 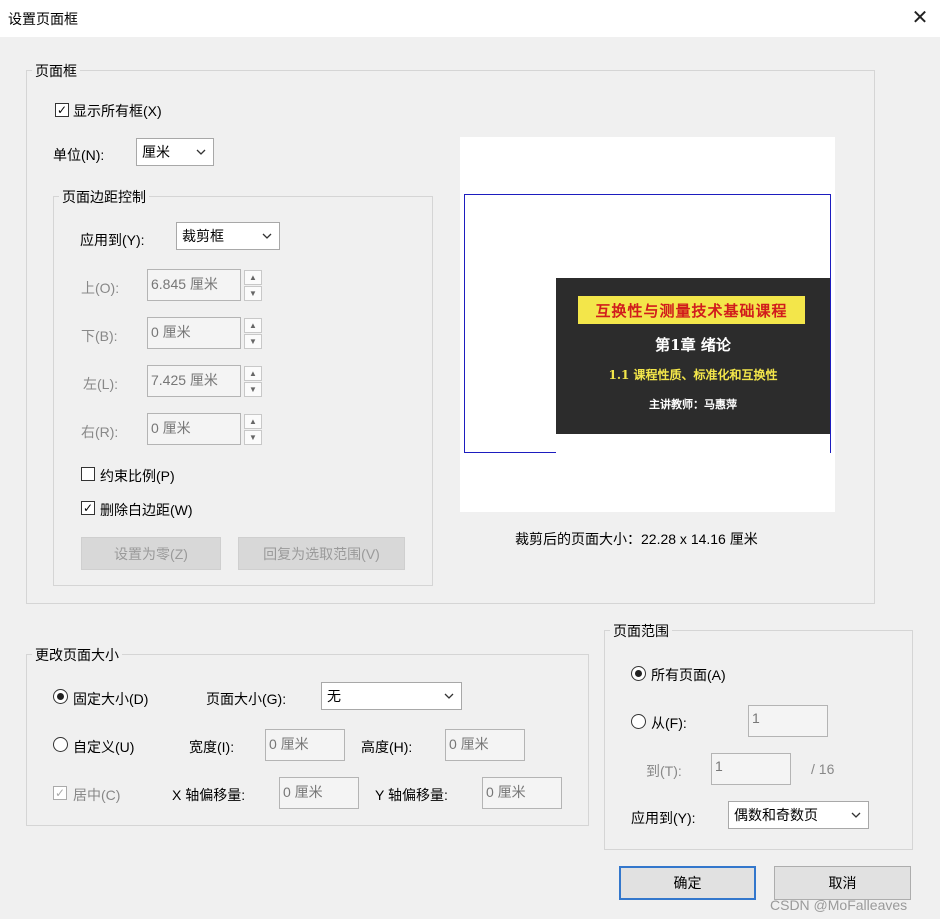 What do you see at coordinates (156, 152) in the screenshot?
I see `unit-value: 厘米` at bounding box center [156, 152].